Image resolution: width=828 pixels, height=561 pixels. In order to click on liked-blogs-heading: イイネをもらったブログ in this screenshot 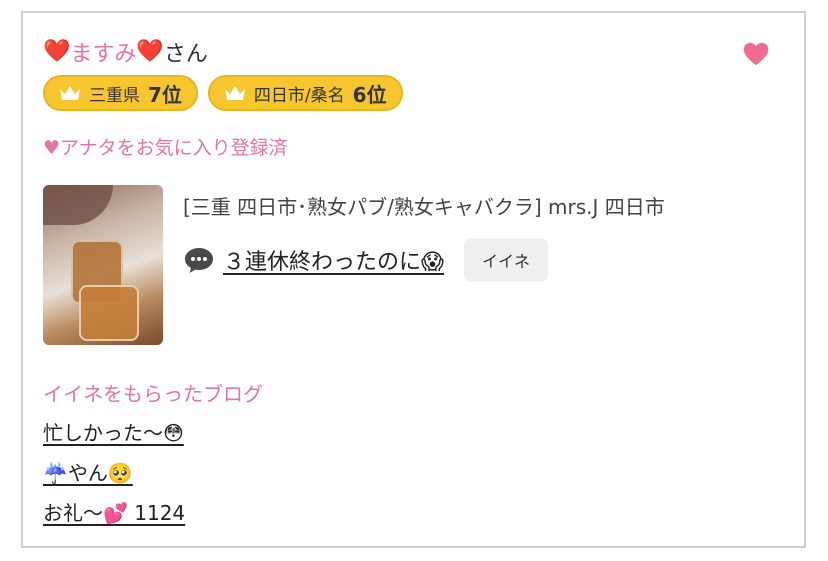, I will do `click(153, 394)`.